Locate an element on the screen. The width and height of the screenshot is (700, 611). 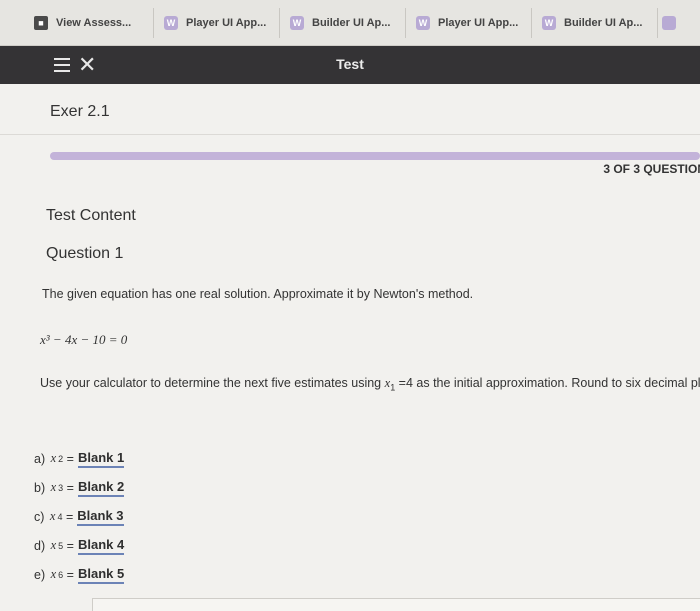
answer-subscript: 4 is located at coordinates (60, 516).